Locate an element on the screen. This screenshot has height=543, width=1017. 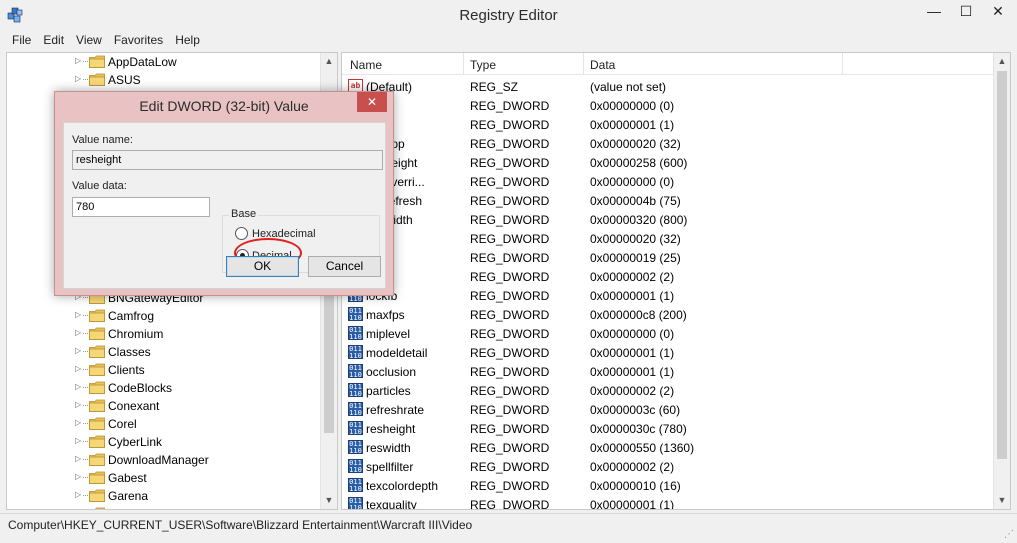
value-name: texquality is located at coordinates (391, 504).